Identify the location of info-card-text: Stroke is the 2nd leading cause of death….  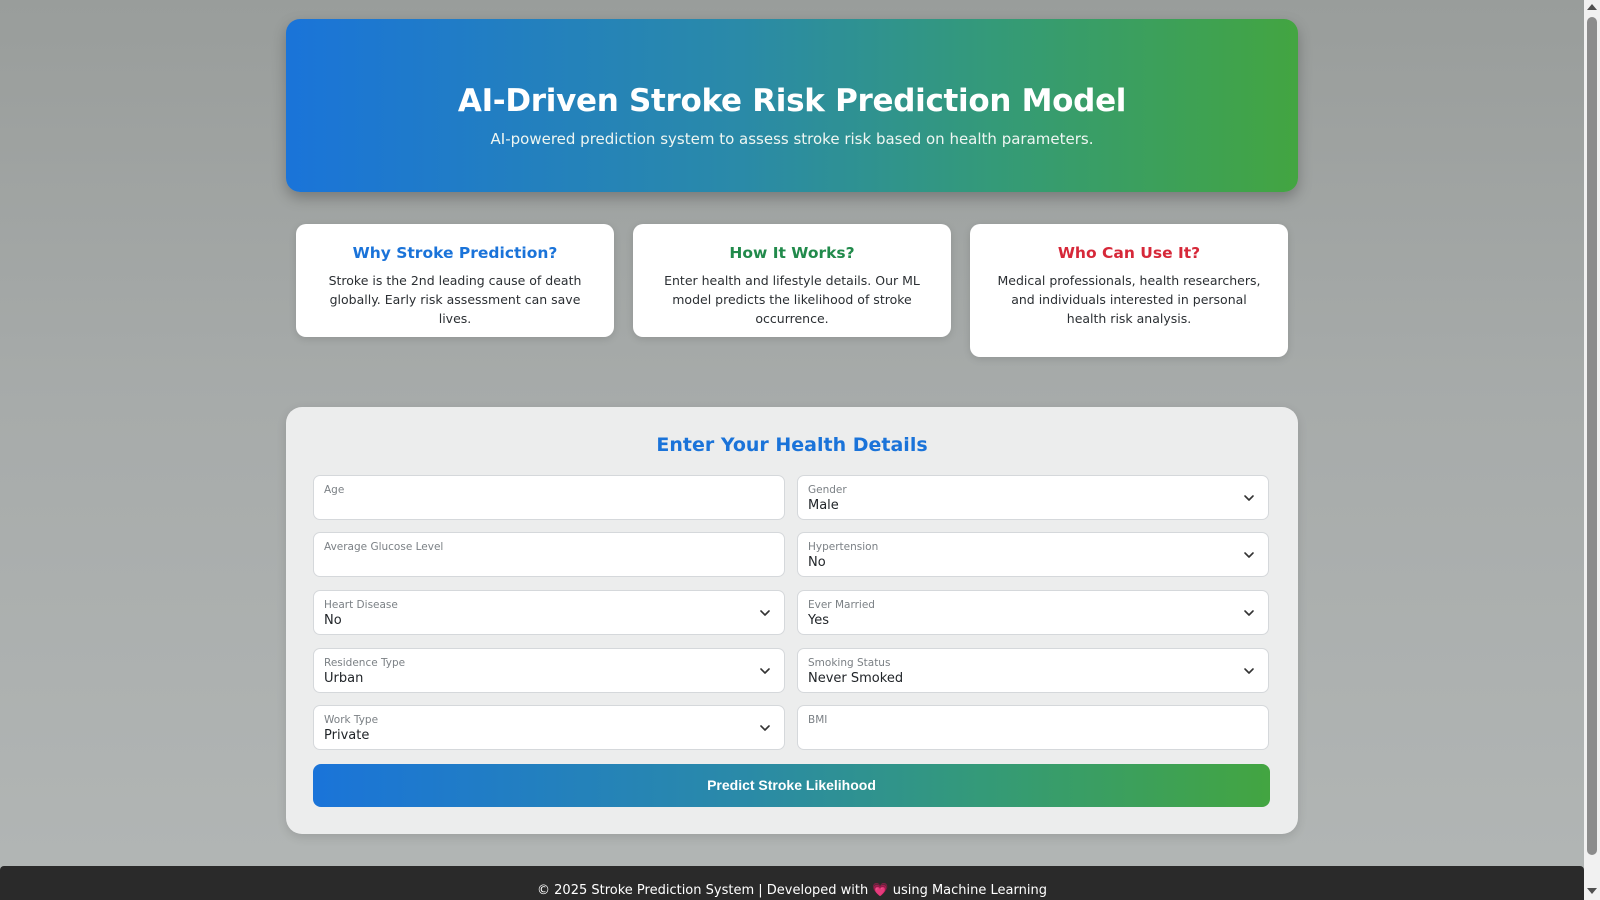
(455, 299).